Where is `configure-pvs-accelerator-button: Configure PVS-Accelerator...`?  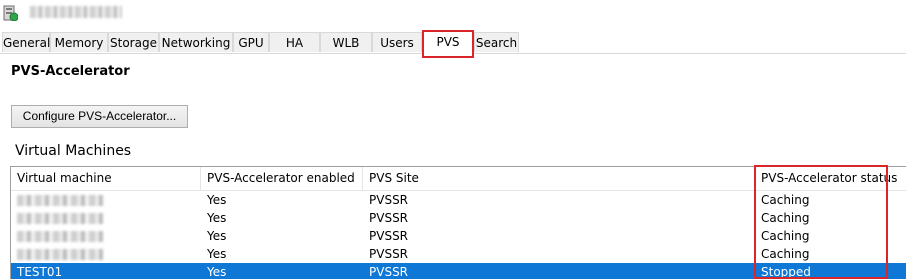
configure-pvs-accelerator-button: Configure PVS-Accelerator... is located at coordinates (99, 116).